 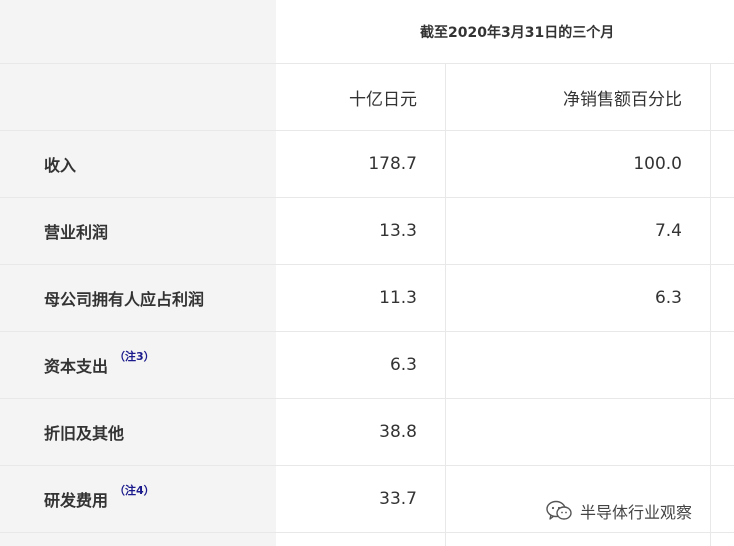 I want to click on footnote-link: （注4）, so click(x=134, y=490).